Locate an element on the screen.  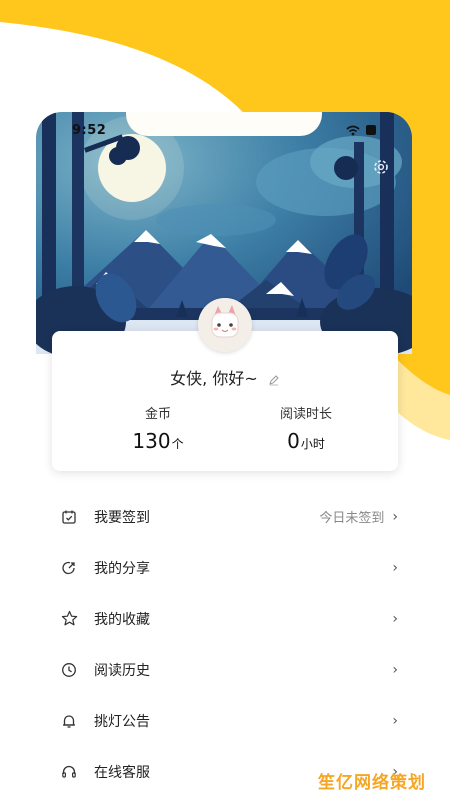
greeting-text: 女侠, 你好~ is located at coordinates (214, 378).